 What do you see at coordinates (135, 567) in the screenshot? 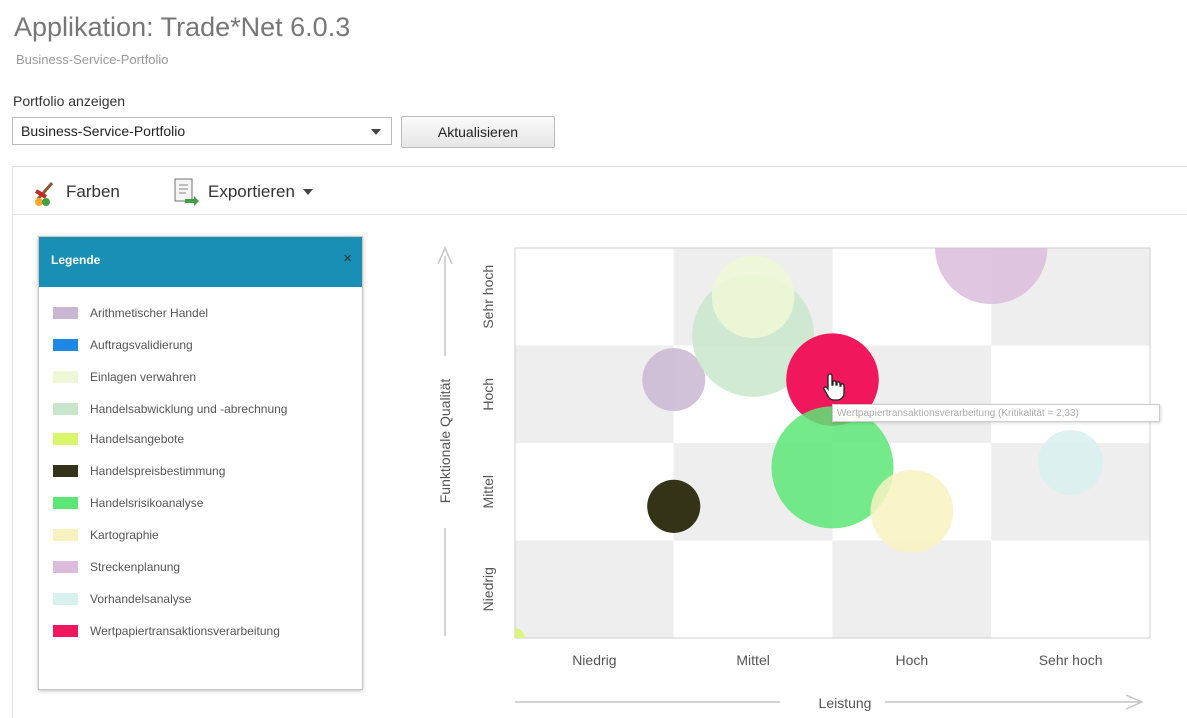
I see `legend-item-label: Streckenplanung` at bounding box center [135, 567].